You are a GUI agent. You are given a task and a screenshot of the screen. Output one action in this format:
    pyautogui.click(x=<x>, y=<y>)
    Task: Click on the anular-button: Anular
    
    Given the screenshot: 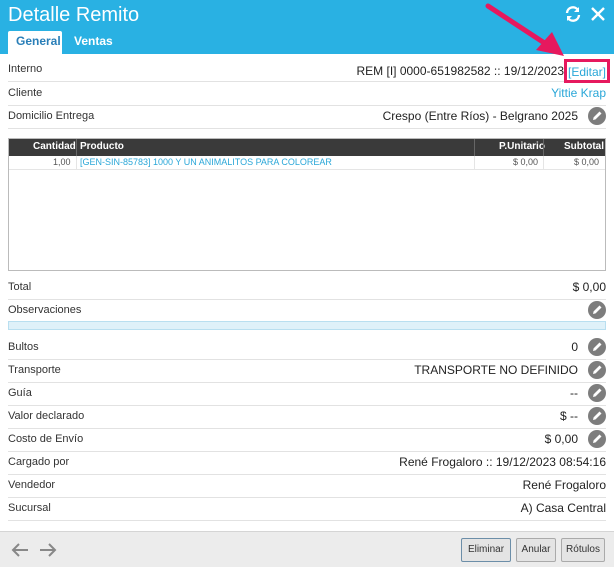 What is the action you would take?
    pyautogui.click(x=536, y=550)
    